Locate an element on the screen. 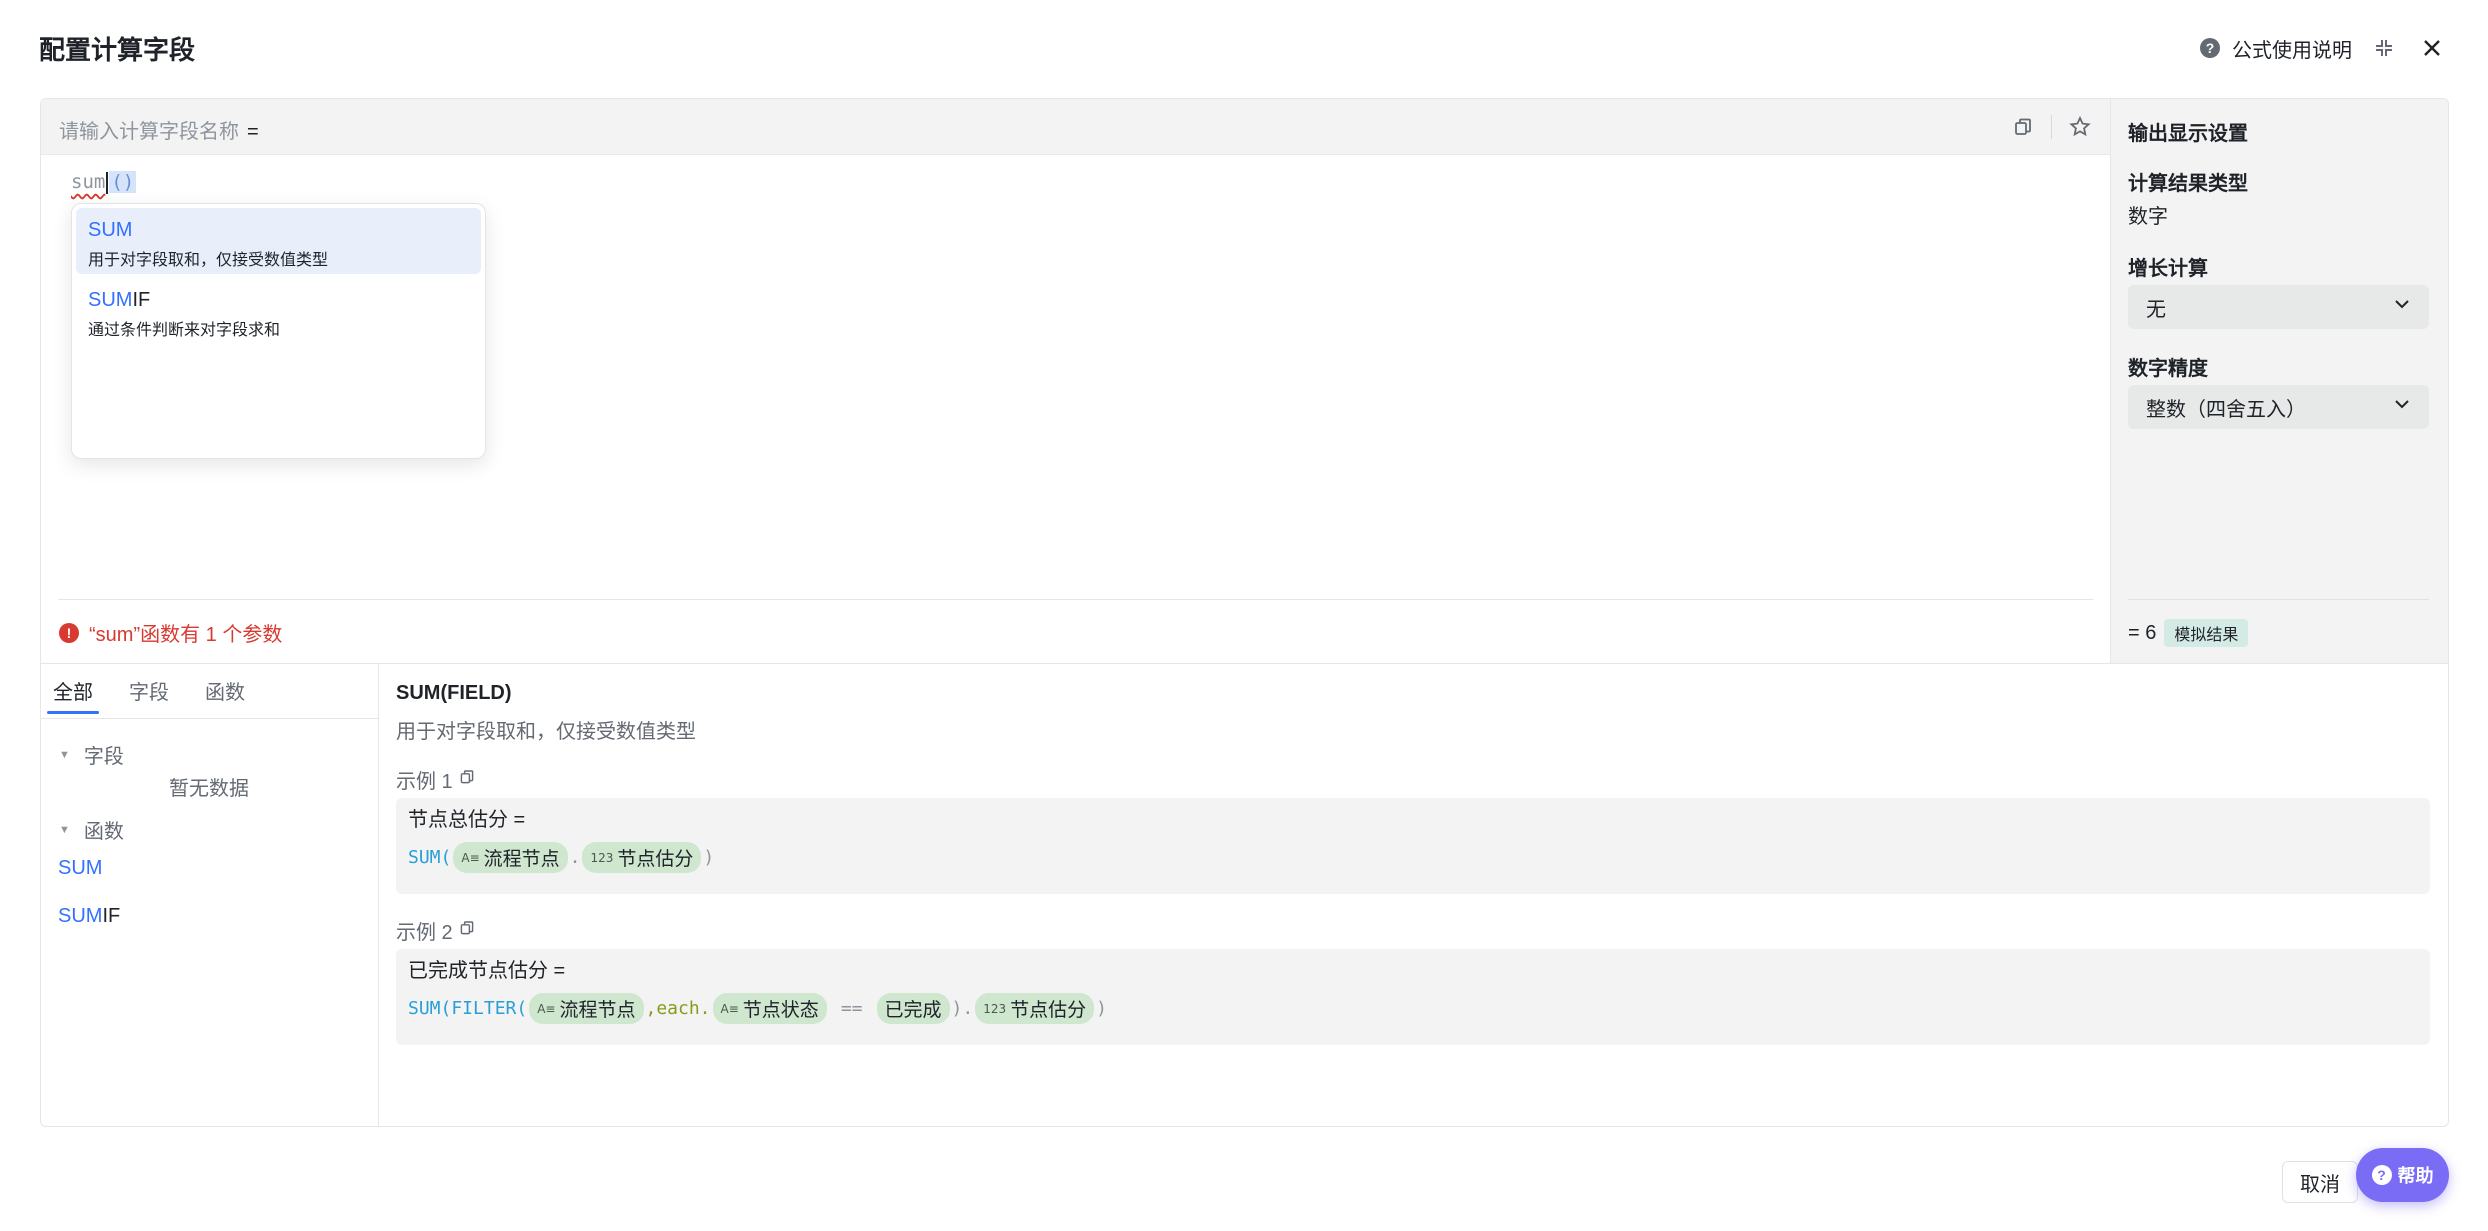 This screenshot has height=1231, width=2488. autocomplete-popup: SUM 用于对字段取和，仅接受数值类型 SUMIF 通过条件判断来对字段求和 is located at coordinates (278, 331).